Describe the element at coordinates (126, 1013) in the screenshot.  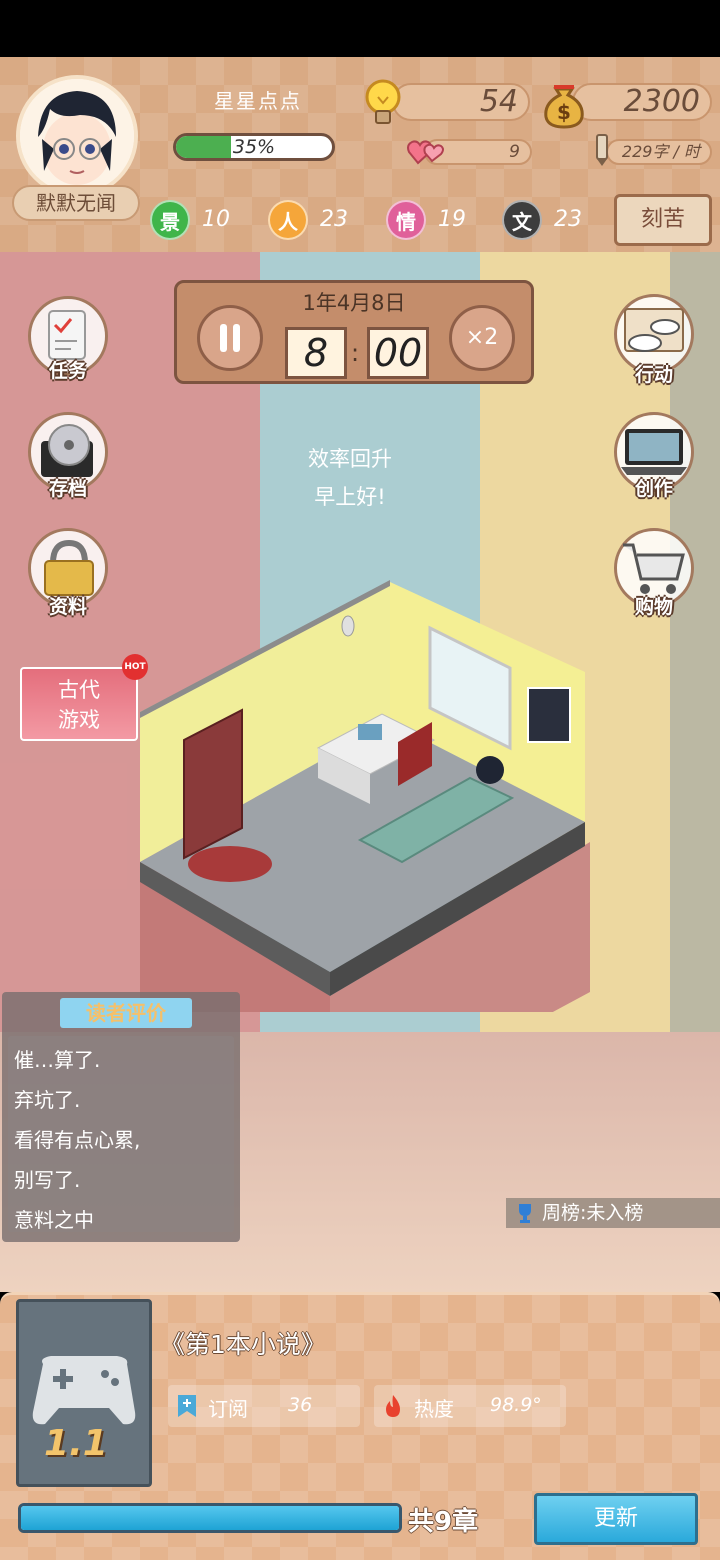
I see `reader-reviews-title: 读者评价` at that location.